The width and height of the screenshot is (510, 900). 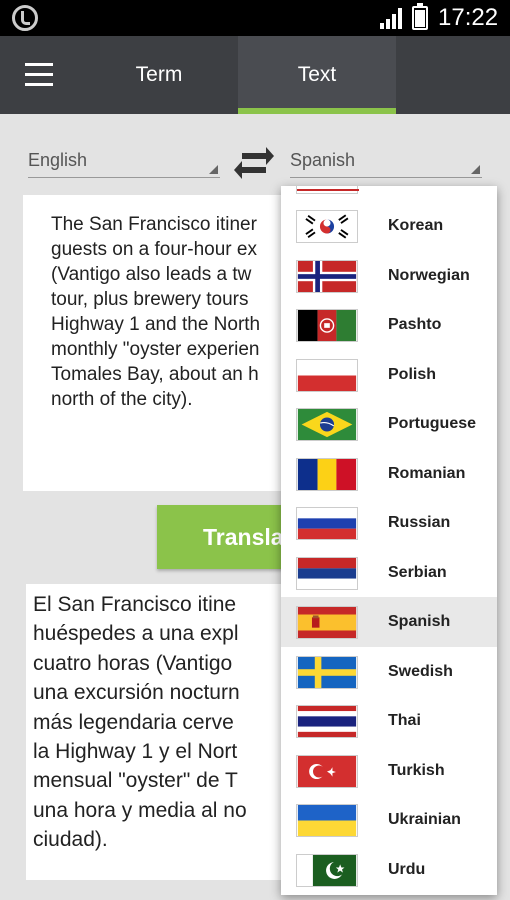 I want to click on swap-arrows-icon, so click(x=254, y=163).